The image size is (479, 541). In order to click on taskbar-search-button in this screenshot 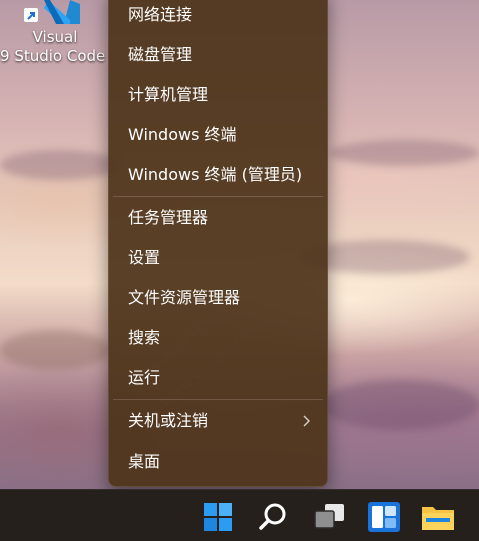, I will do `click(274, 517)`.